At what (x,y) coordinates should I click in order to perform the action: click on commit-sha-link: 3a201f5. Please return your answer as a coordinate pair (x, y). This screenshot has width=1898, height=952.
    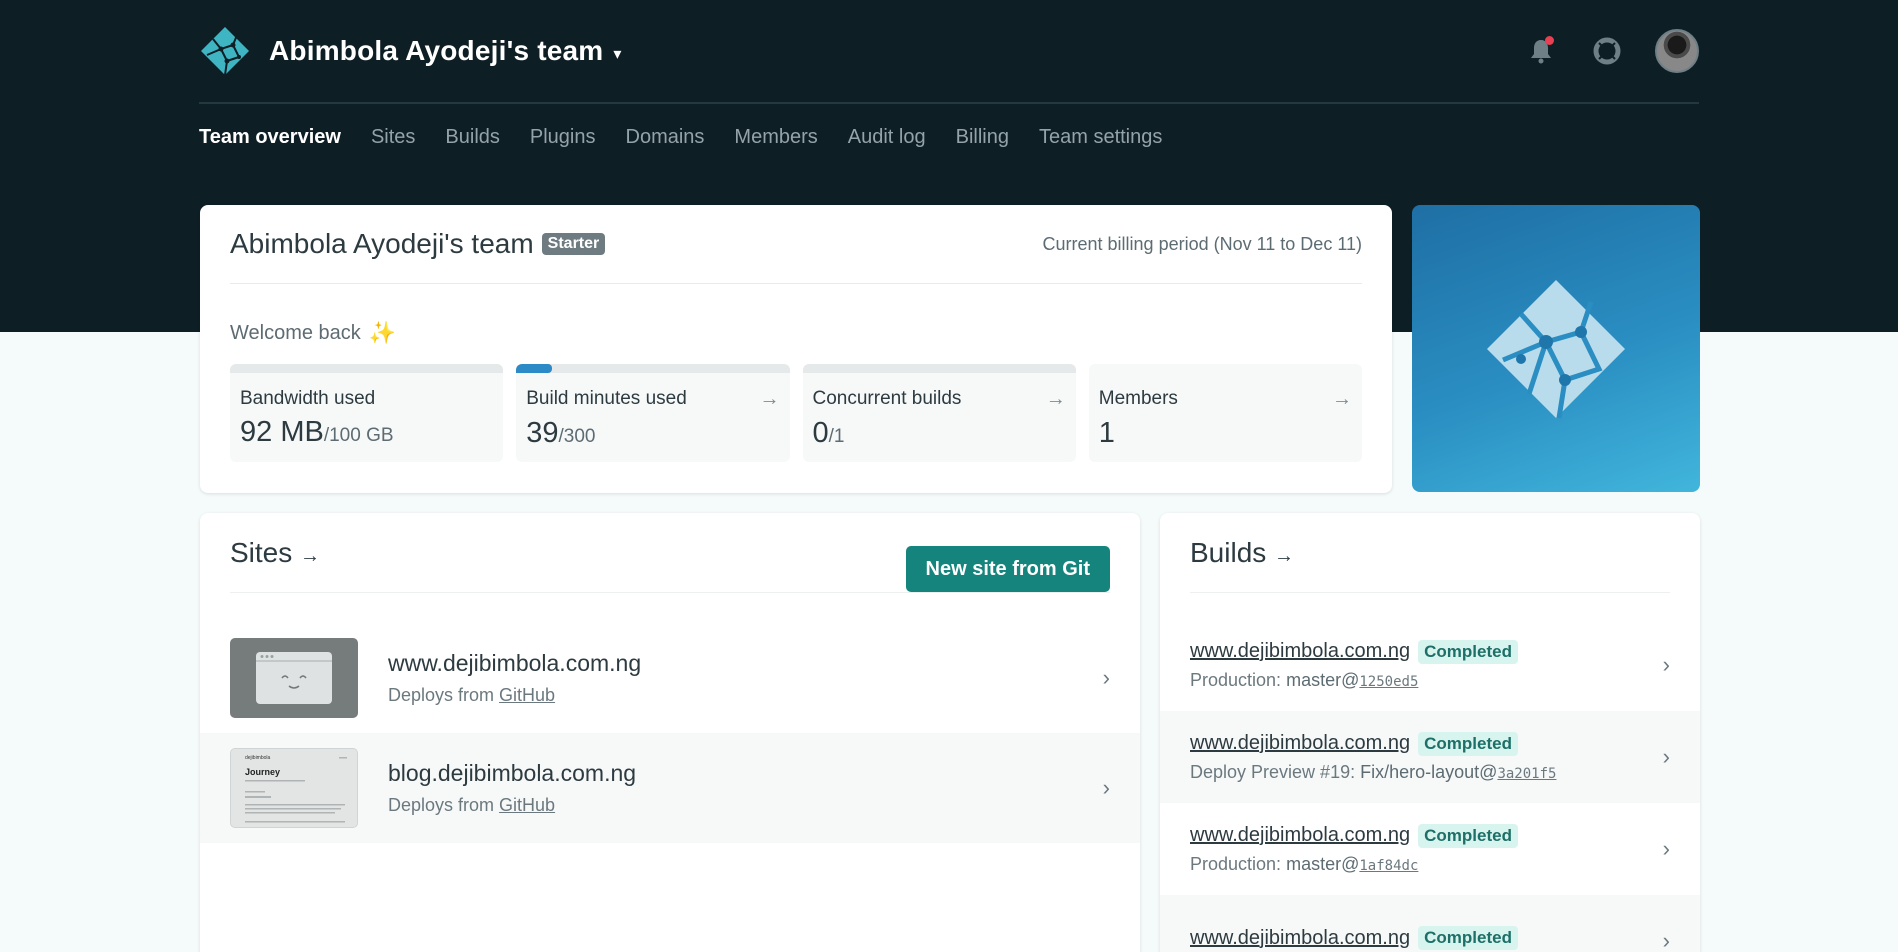
    Looking at the image, I should click on (1526, 774).